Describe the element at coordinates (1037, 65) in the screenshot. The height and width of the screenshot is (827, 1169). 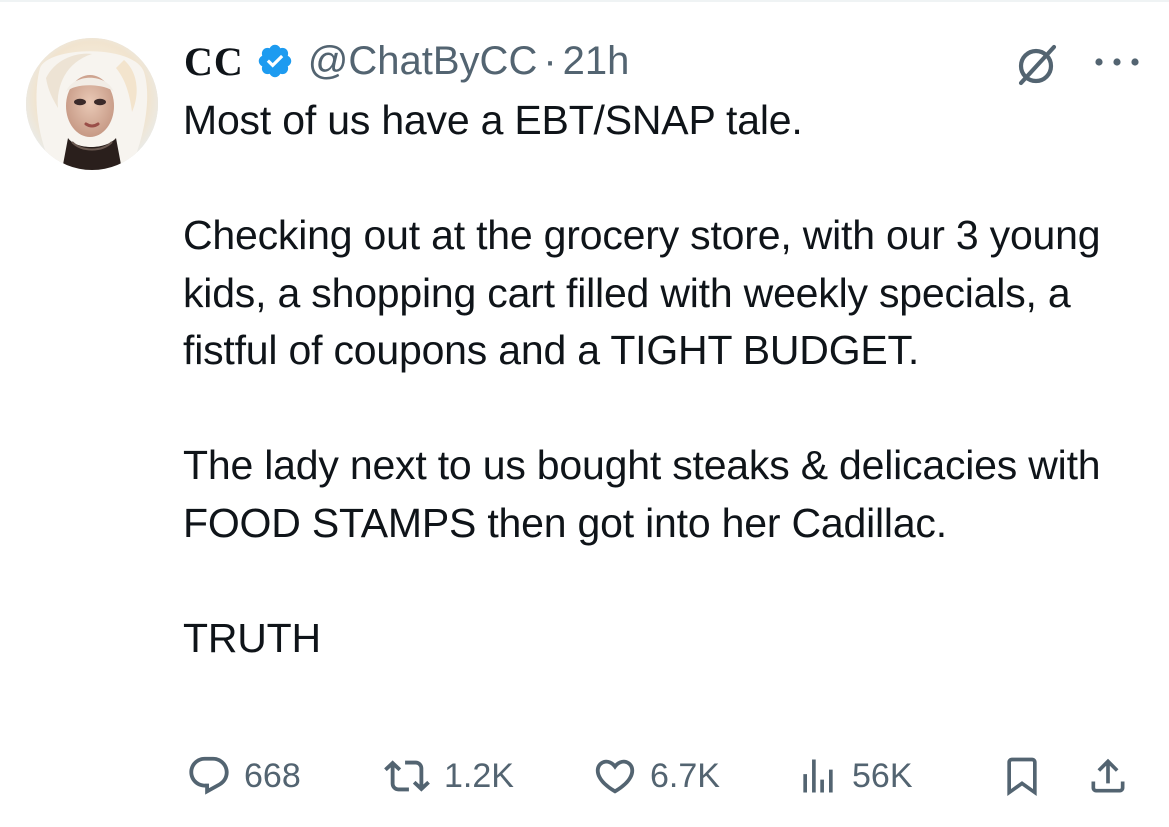
I see `grok-icon` at that location.